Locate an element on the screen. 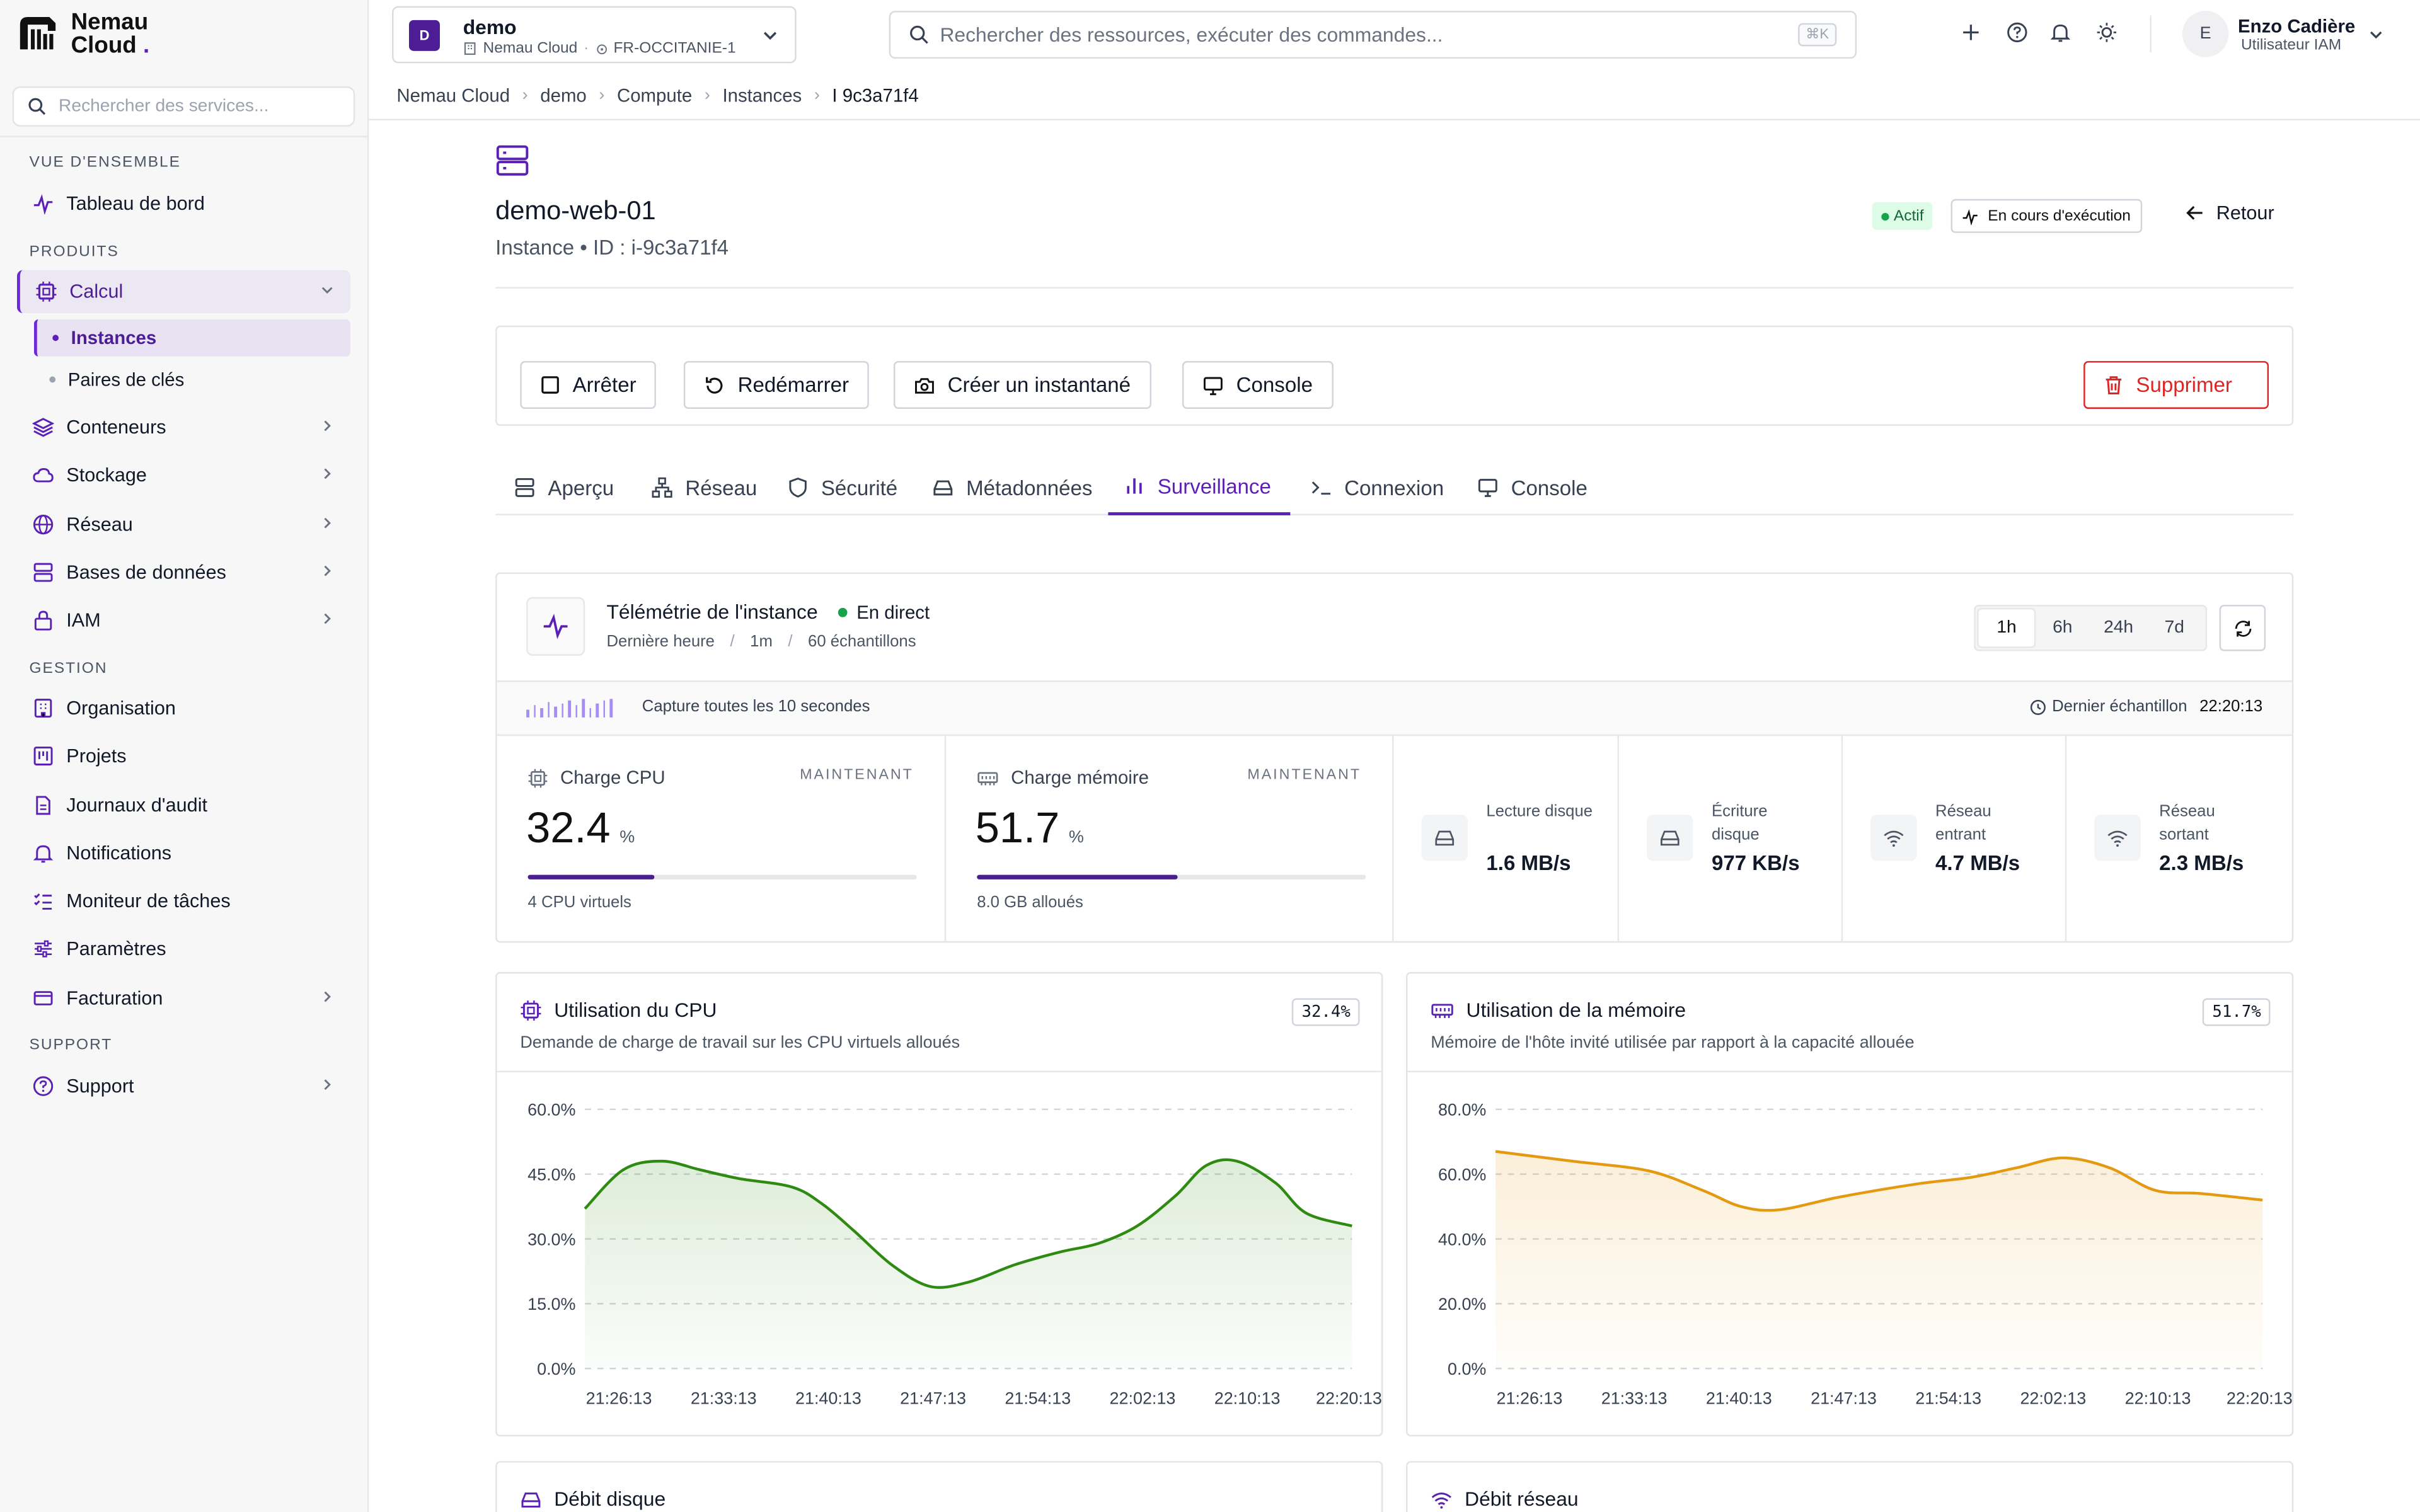 This screenshot has height=1512, width=2420. tab-network: Réseau is located at coordinates (705, 487).